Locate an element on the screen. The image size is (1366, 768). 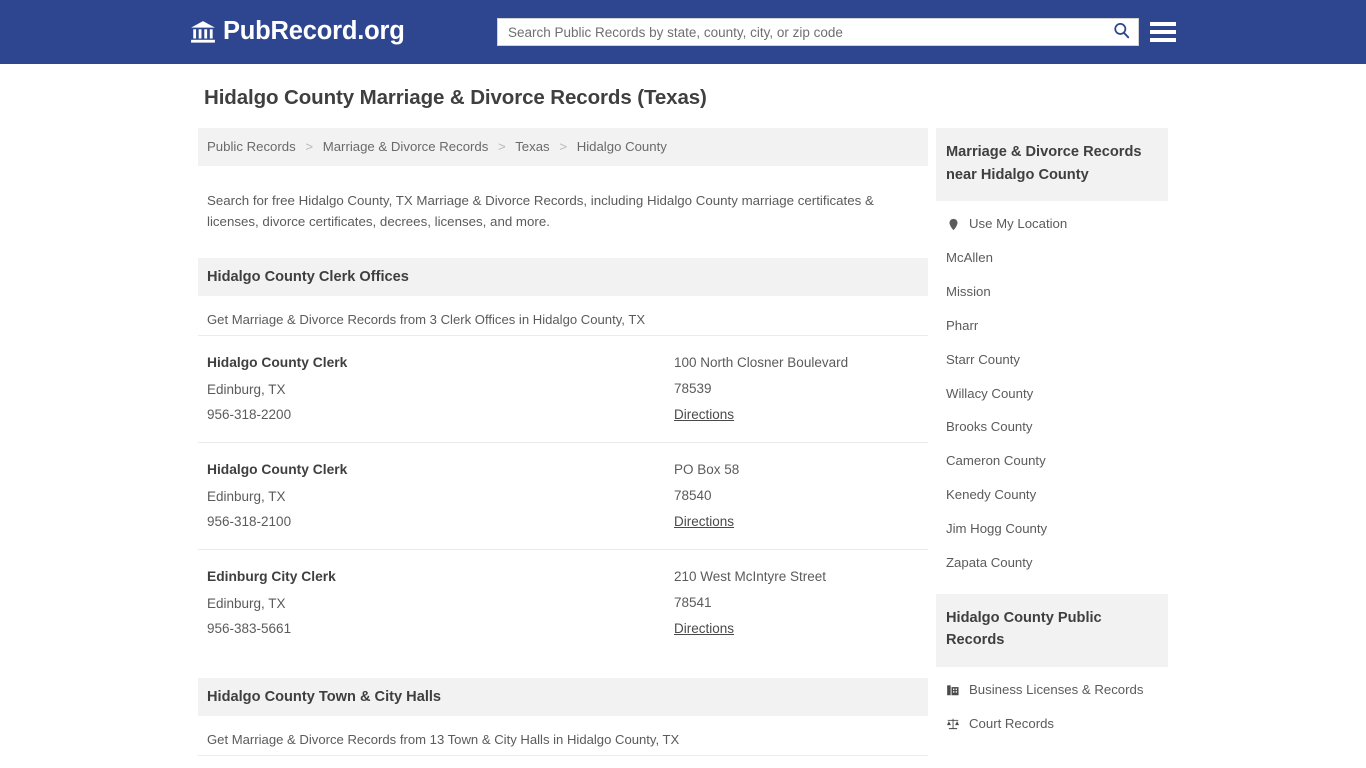
sidebar-item-label: Starr County is located at coordinates (983, 359).